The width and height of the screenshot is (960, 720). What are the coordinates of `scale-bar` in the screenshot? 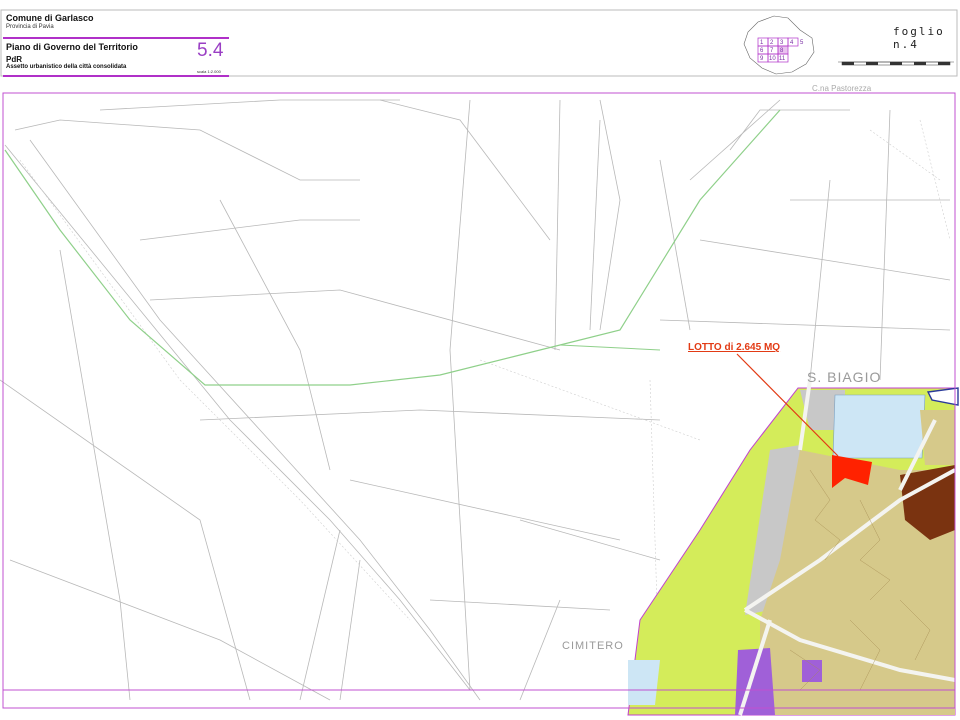 It's located at (896, 63).